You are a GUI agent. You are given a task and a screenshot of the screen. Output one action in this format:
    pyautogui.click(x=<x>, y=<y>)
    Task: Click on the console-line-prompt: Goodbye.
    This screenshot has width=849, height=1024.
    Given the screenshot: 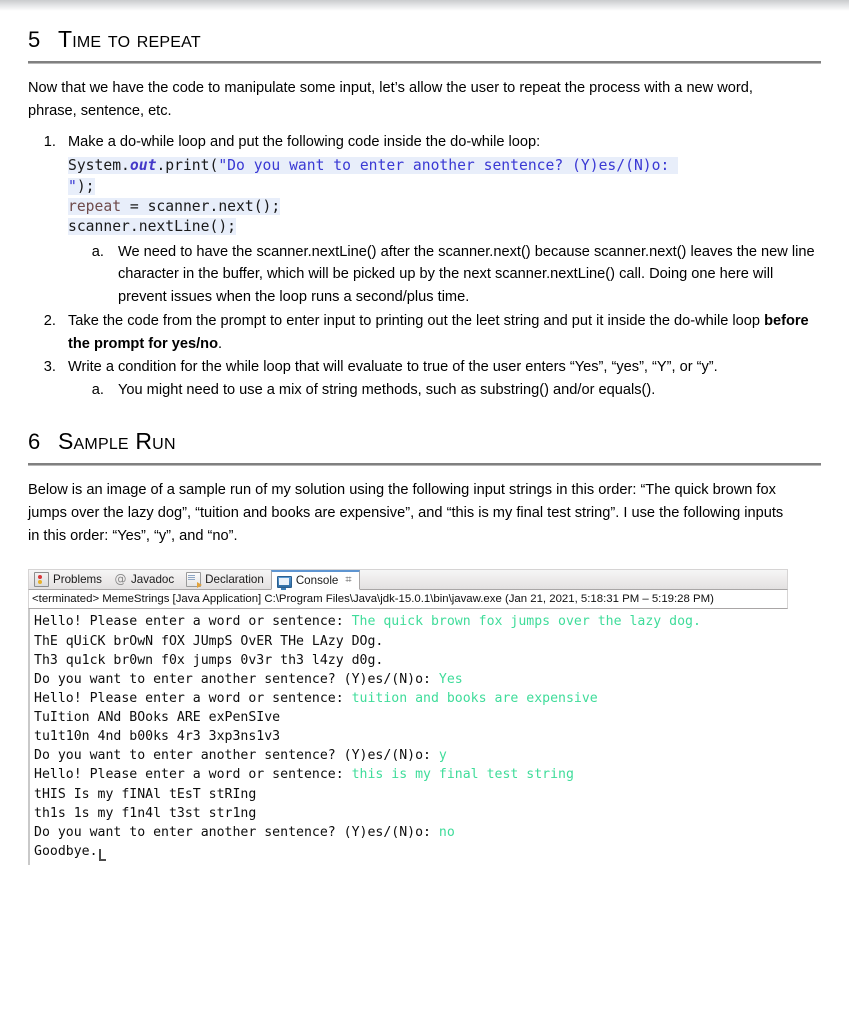 What is the action you would take?
    pyautogui.click(x=66, y=852)
    